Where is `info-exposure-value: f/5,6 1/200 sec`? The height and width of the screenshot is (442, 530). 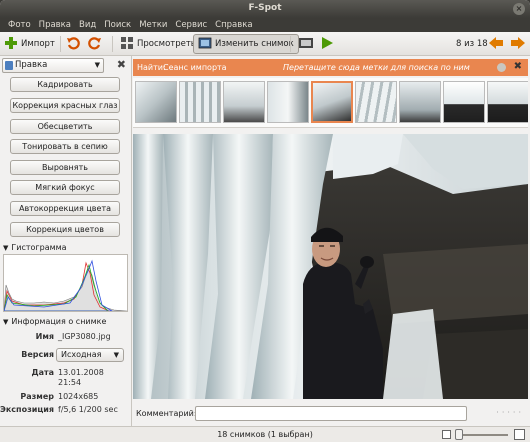
info-exposure-value: f/5,6 1/200 sec is located at coordinates (88, 409).